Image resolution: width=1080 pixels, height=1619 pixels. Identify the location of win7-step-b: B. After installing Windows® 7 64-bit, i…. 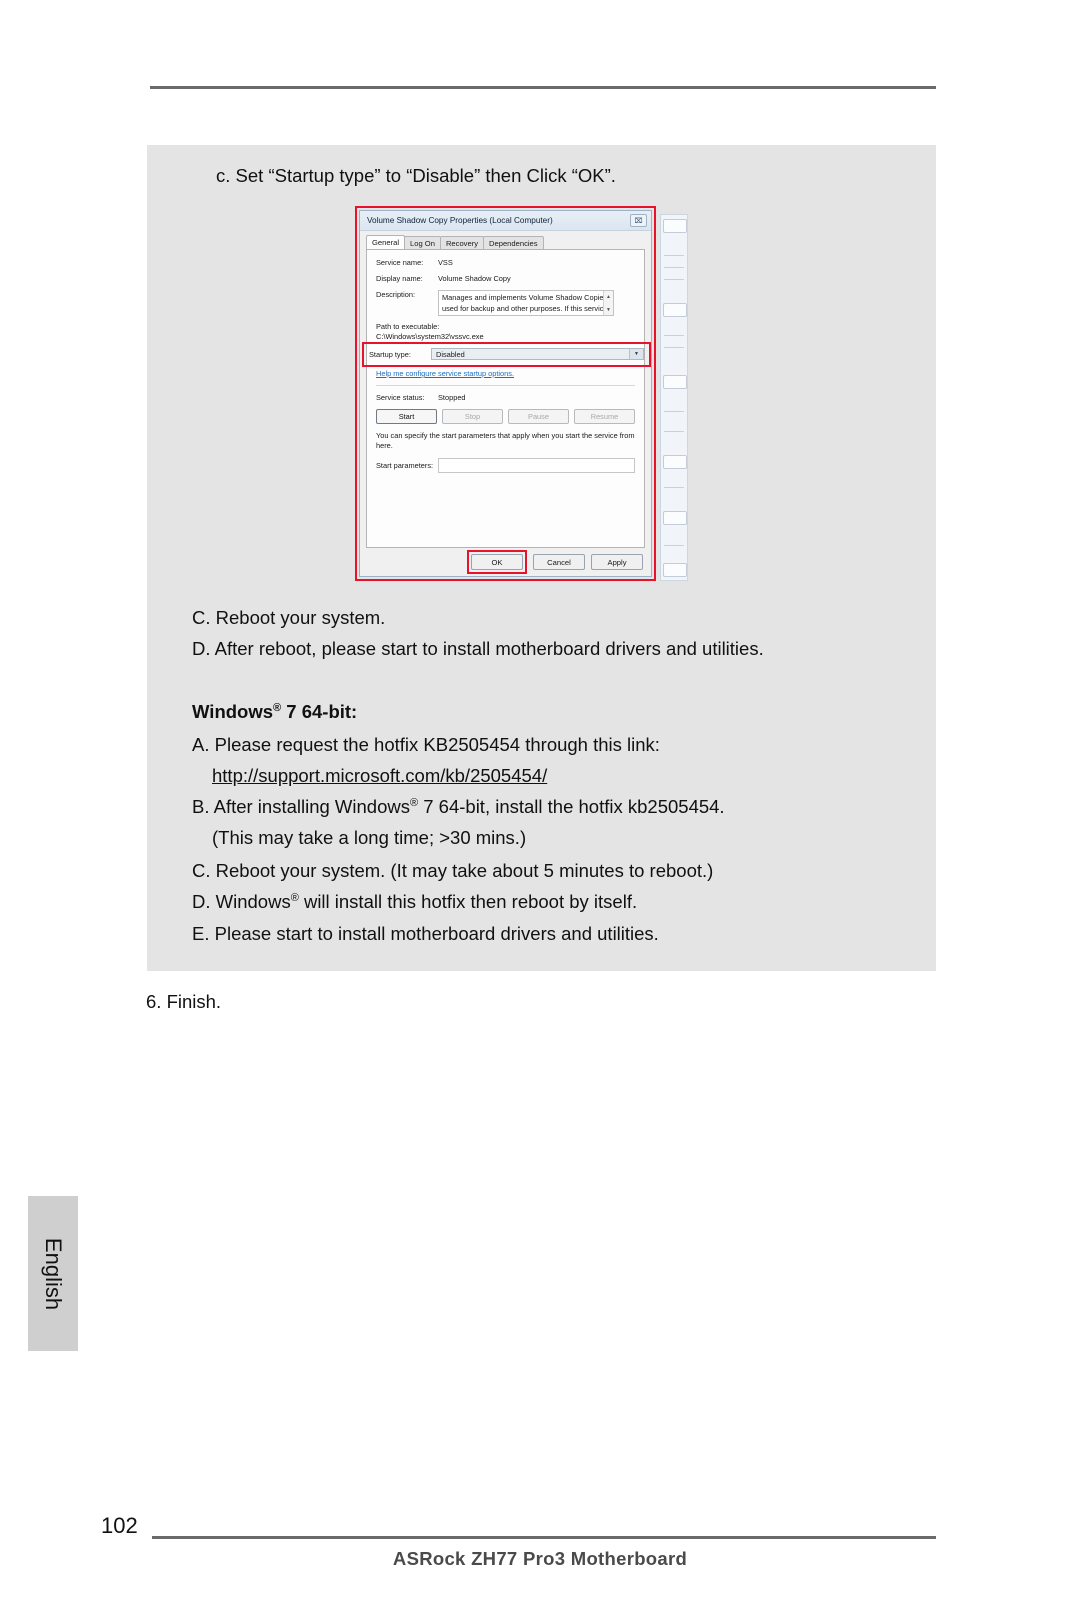
(458, 806).